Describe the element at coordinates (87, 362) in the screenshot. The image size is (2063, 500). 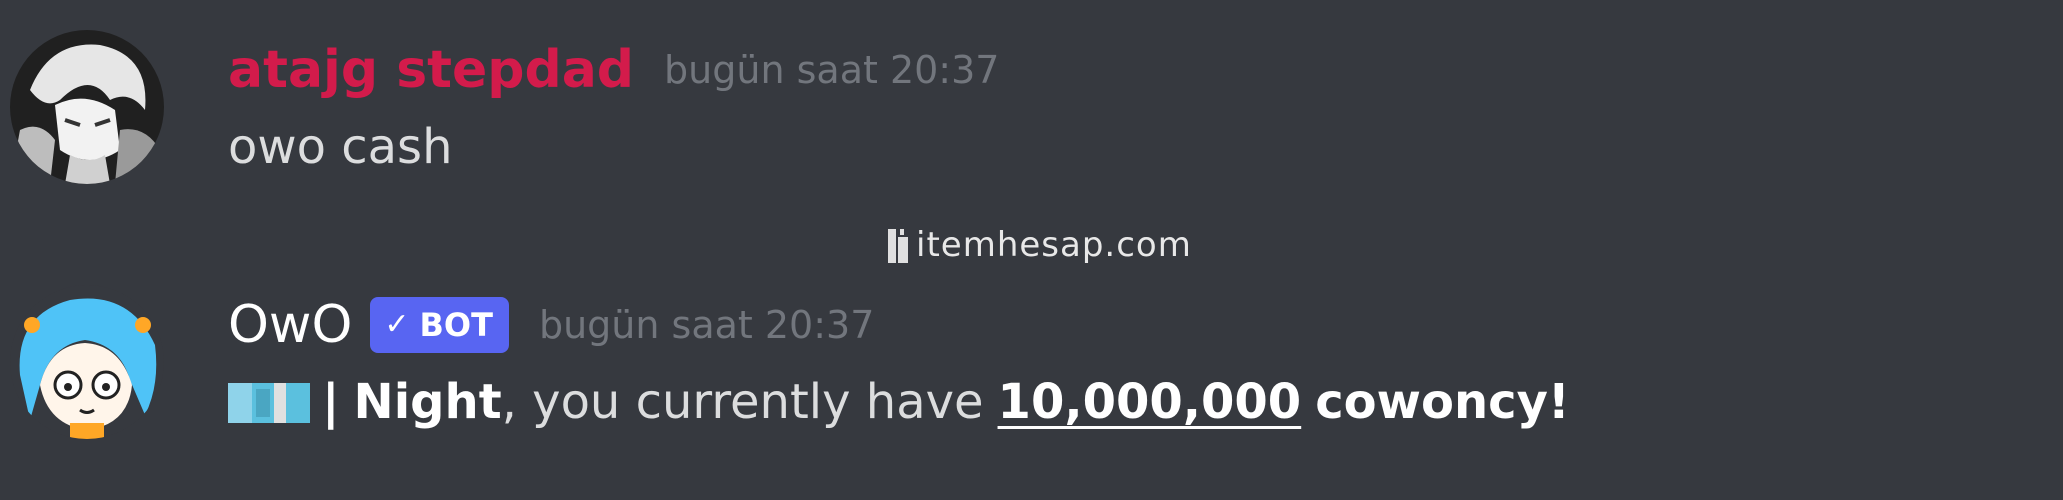
I see `bot-avatar` at that location.